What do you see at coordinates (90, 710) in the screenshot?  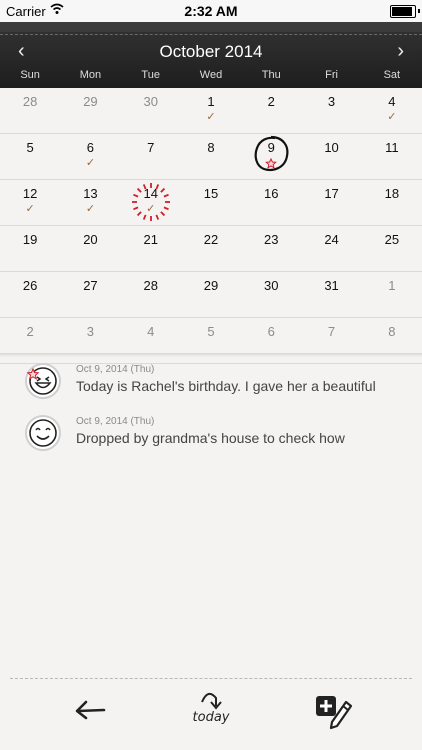 I see `back-arrow-icon` at bounding box center [90, 710].